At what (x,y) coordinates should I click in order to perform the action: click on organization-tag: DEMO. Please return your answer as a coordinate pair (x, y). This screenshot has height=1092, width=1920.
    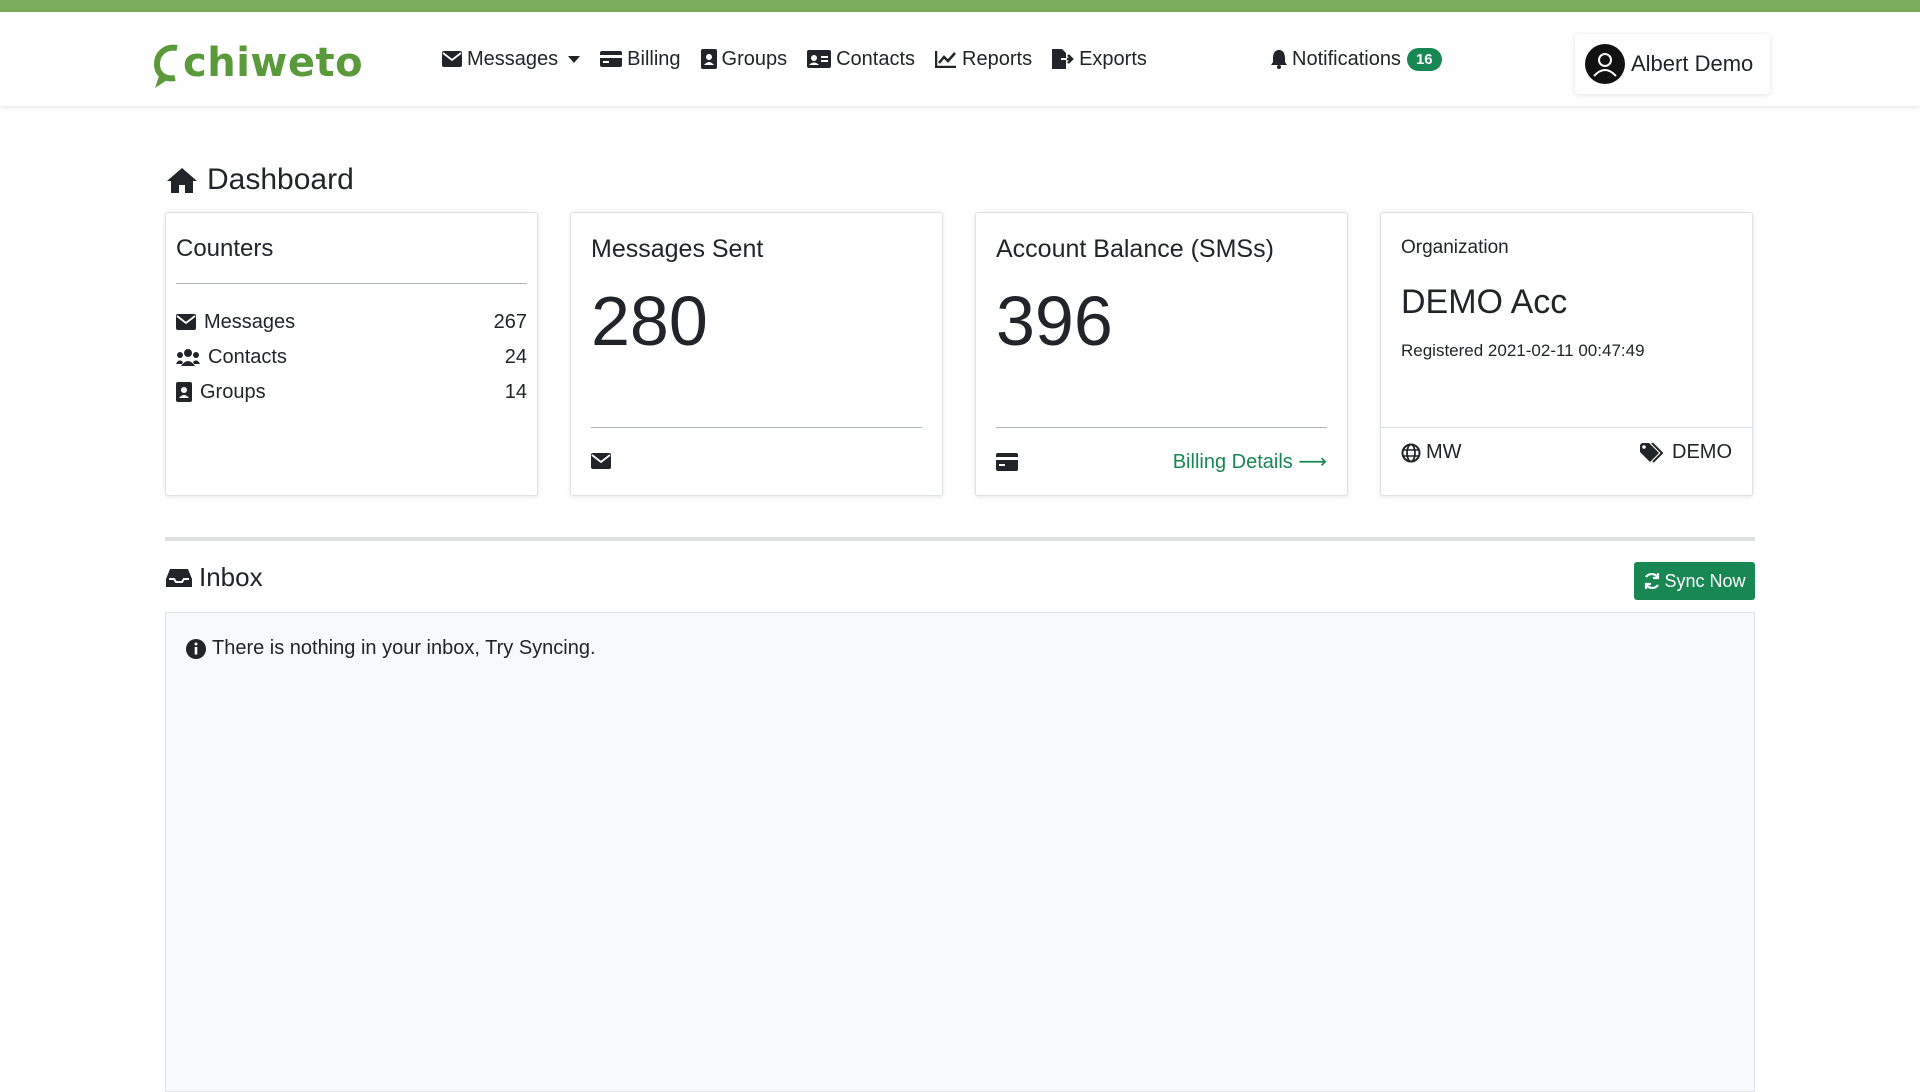
    Looking at the image, I should click on (1686, 452).